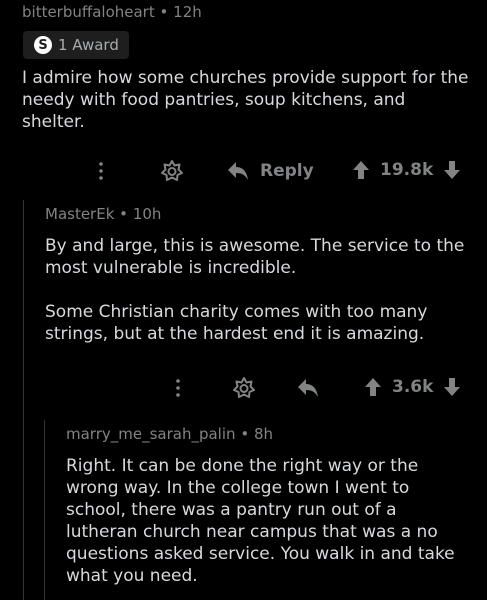 The image size is (487, 600). I want to click on comment-3-meta: marry_me_sarah_palin • 8h, so click(169, 434).